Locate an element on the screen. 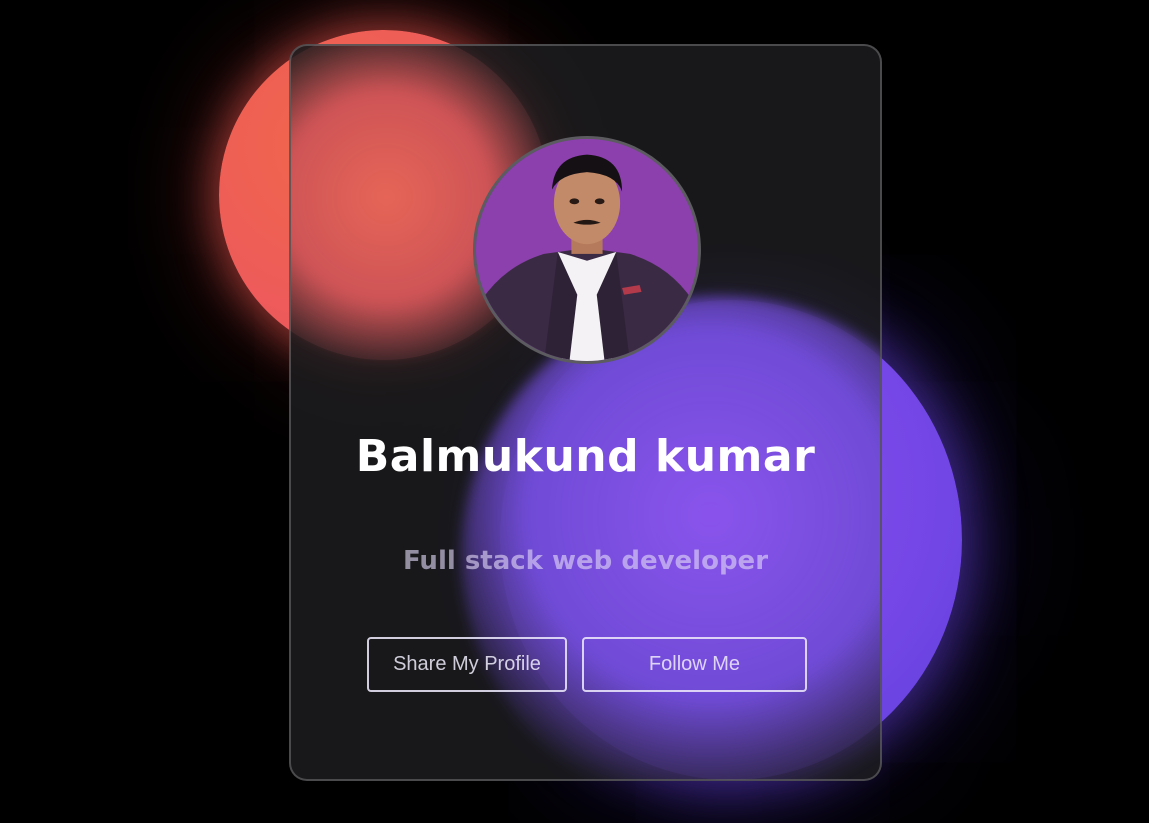 This screenshot has width=1149, height=823. profile-role: Full stack web developer is located at coordinates (585, 561).